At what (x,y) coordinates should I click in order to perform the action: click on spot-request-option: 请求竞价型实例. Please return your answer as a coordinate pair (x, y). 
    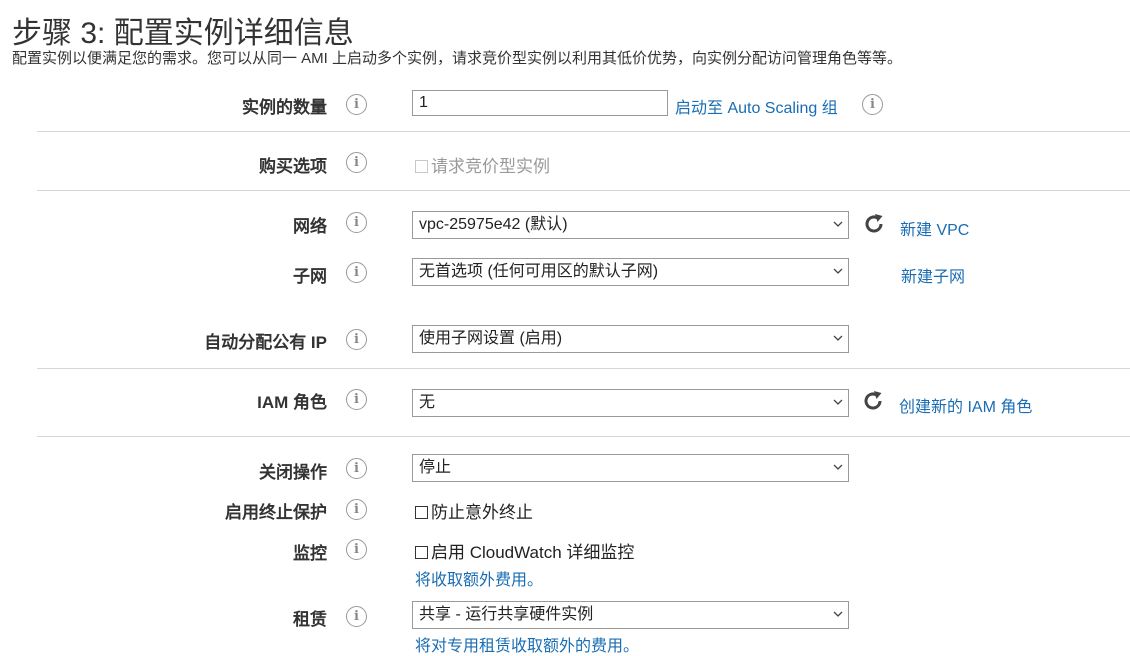
    Looking at the image, I should click on (482, 164).